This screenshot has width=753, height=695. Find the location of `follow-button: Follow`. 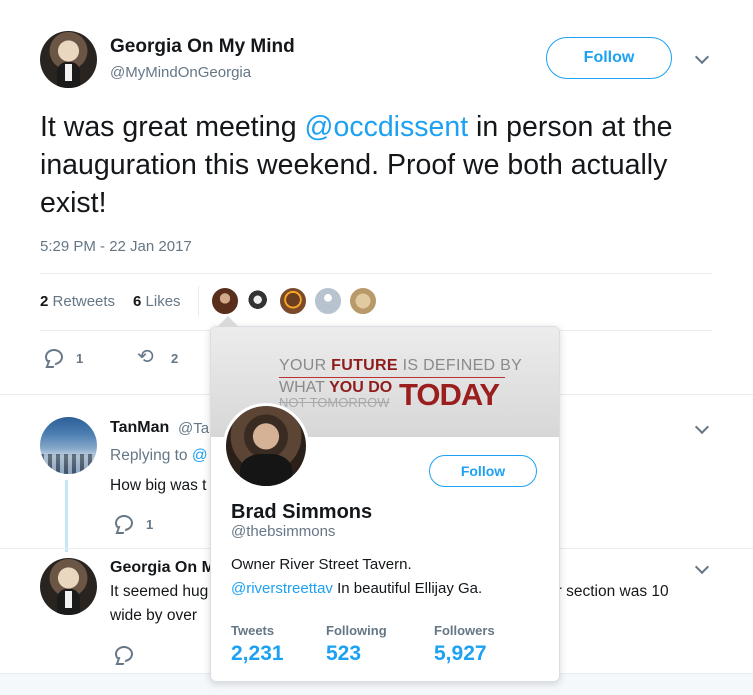

follow-button: Follow is located at coordinates (609, 58).